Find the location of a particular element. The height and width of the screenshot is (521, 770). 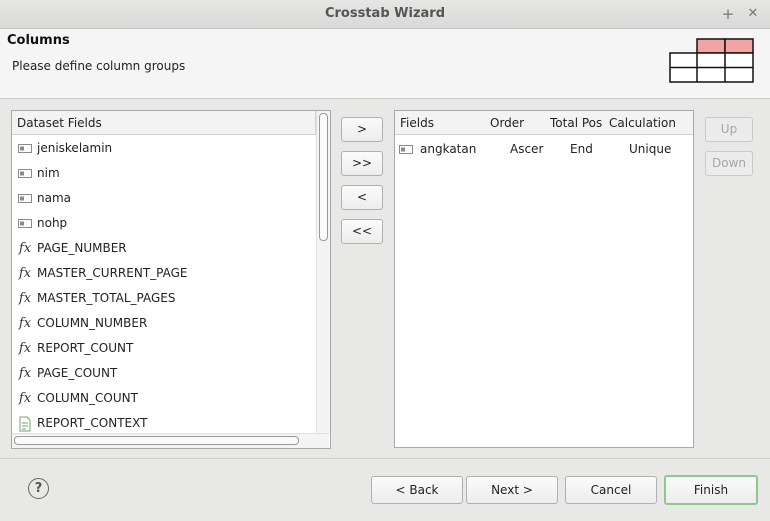

group-order: Ascer is located at coordinates (527, 149).